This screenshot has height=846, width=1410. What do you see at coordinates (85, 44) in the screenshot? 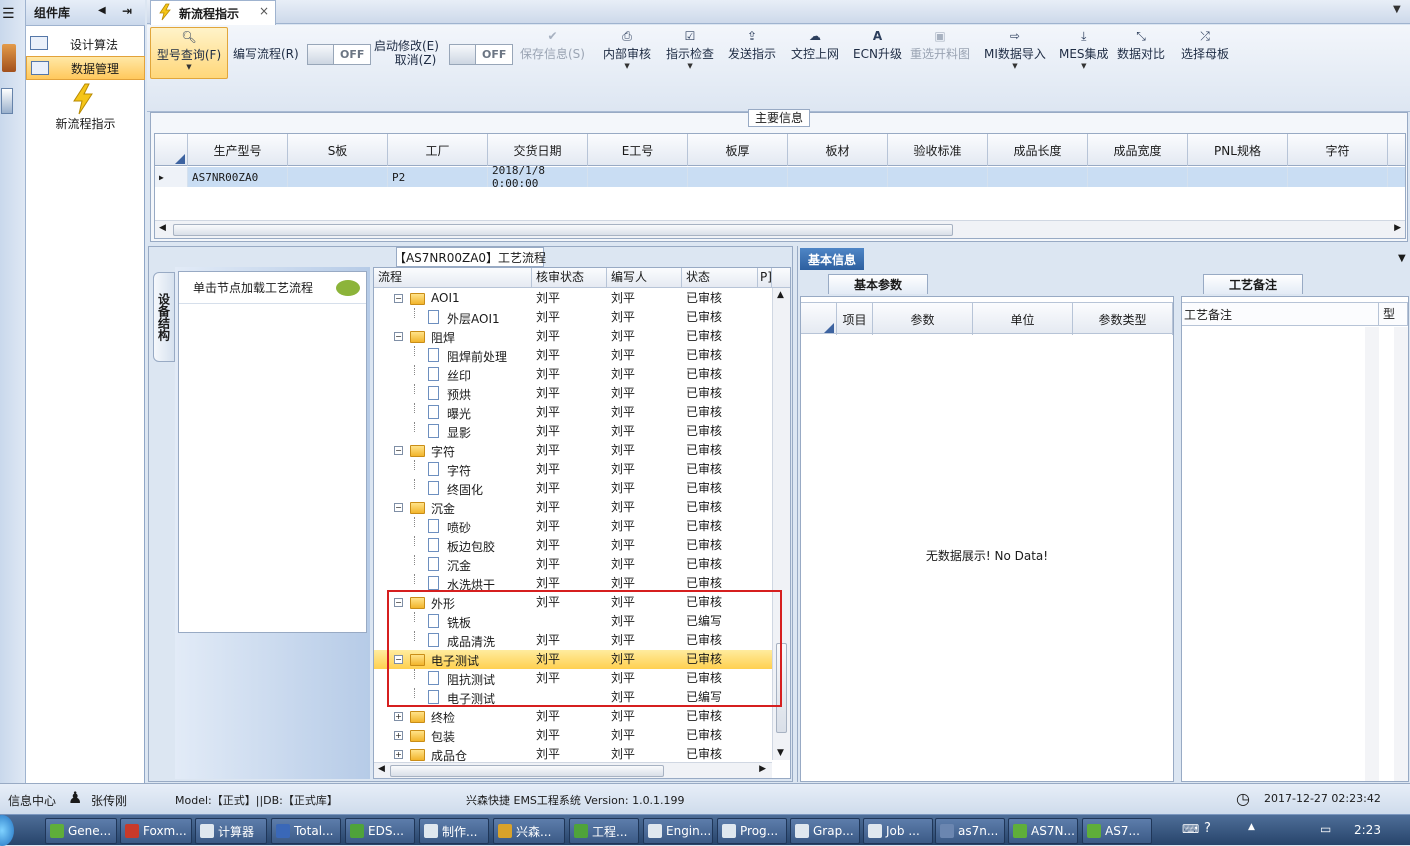
I see `sidebar-item-design-algorithm: 设计算法` at bounding box center [85, 44].